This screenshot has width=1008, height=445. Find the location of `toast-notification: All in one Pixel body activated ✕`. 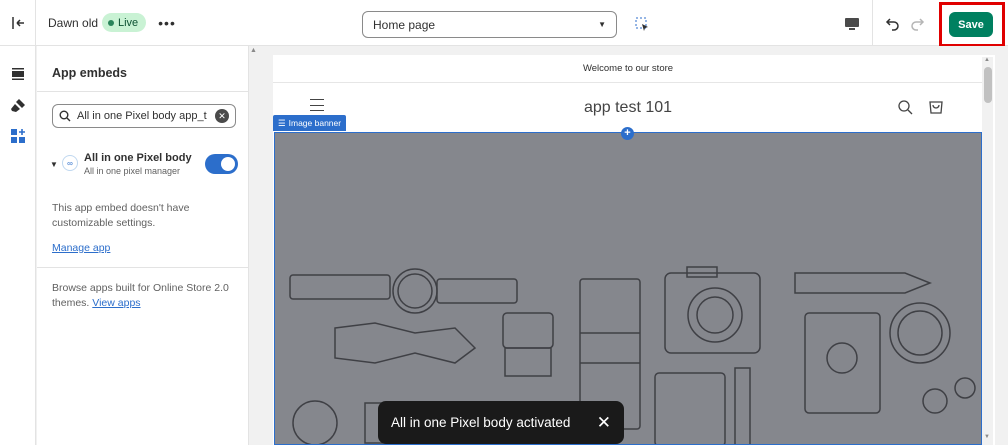

toast-notification: All in one Pixel body activated ✕ is located at coordinates (501, 422).